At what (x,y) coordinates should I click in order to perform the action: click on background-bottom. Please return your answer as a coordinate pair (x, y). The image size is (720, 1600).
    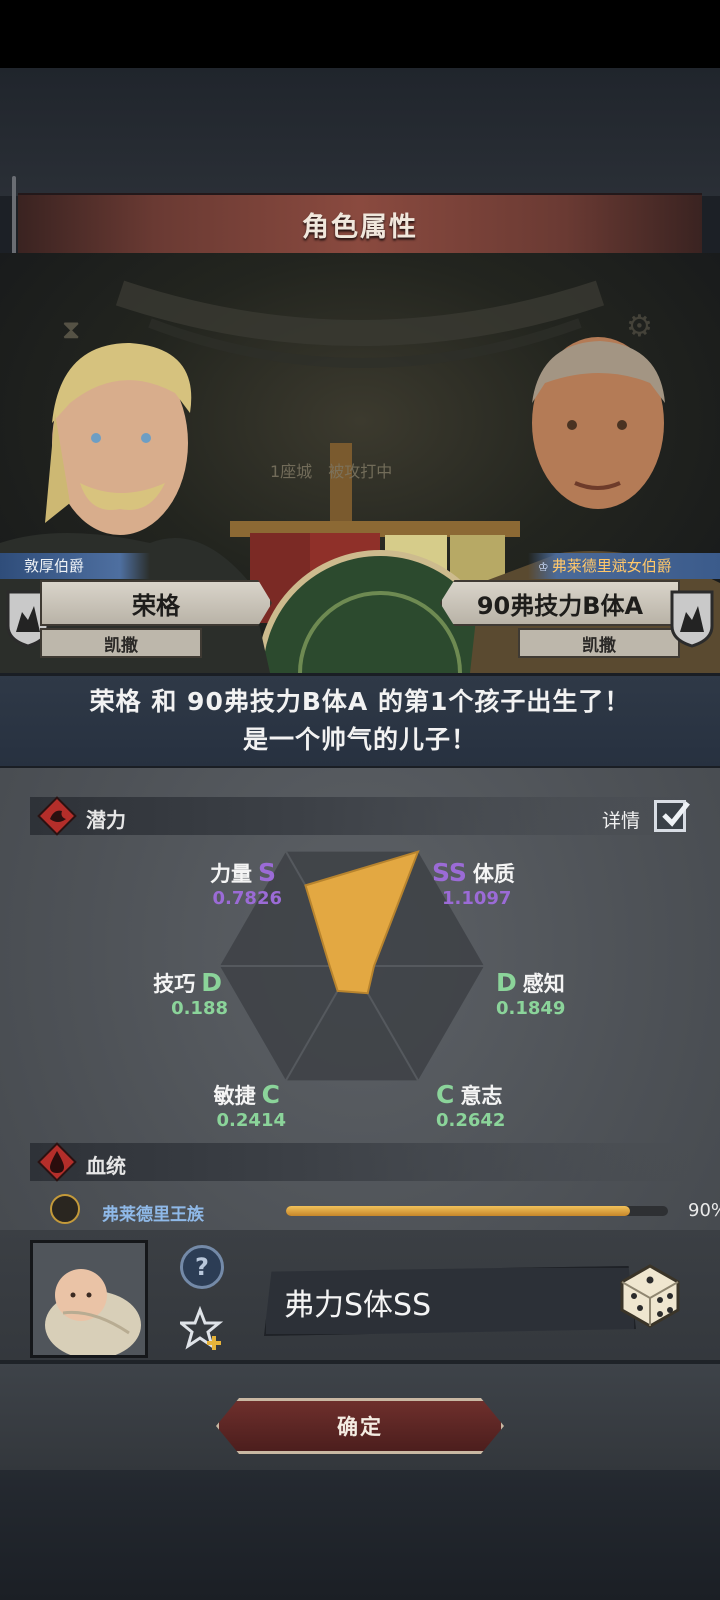
    Looking at the image, I should click on (360, 1535).